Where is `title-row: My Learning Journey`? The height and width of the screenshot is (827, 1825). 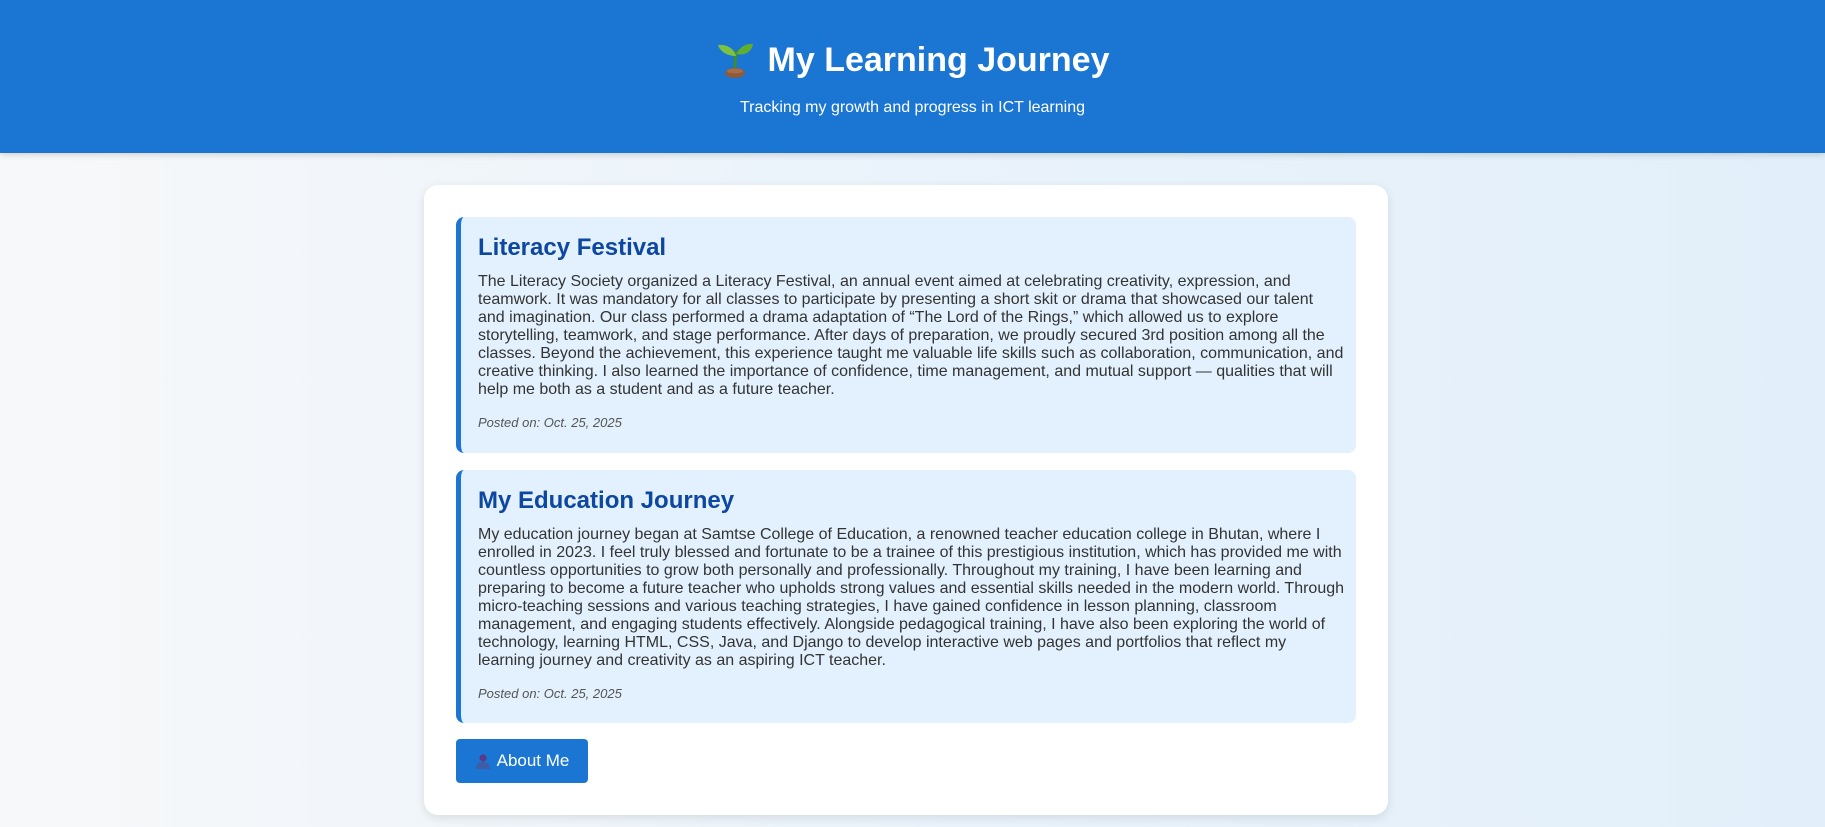 title-row: My Learning Journey is located at coordinates (912, 60).